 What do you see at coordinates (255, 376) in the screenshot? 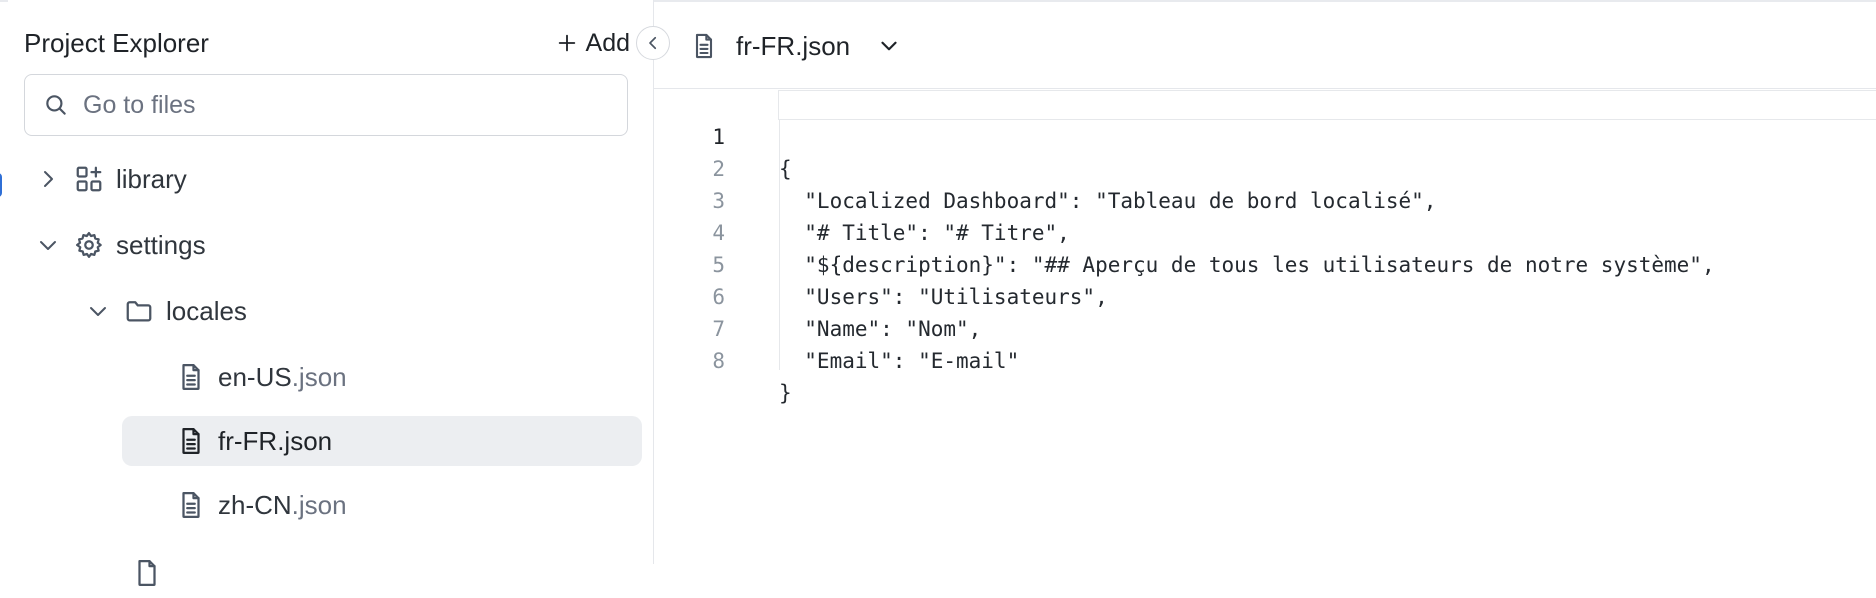
I see `file-name: en-US` at bounding box center [255, 376].